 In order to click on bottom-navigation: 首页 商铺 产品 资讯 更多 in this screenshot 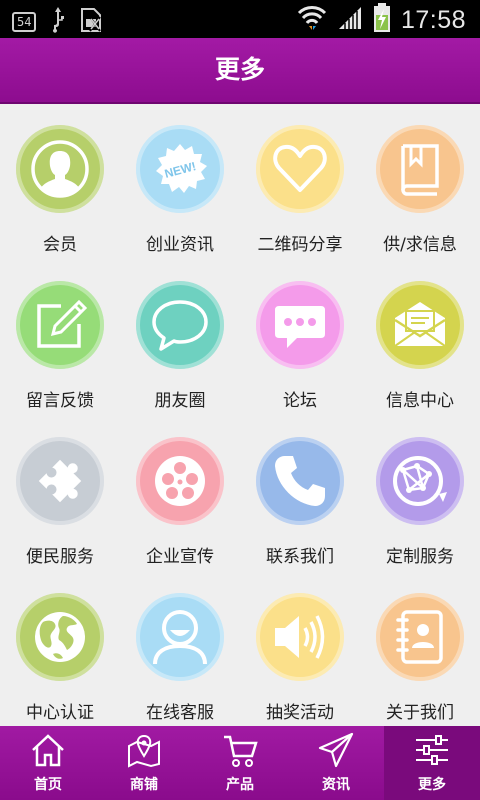, I will do `click(240, 763)`.